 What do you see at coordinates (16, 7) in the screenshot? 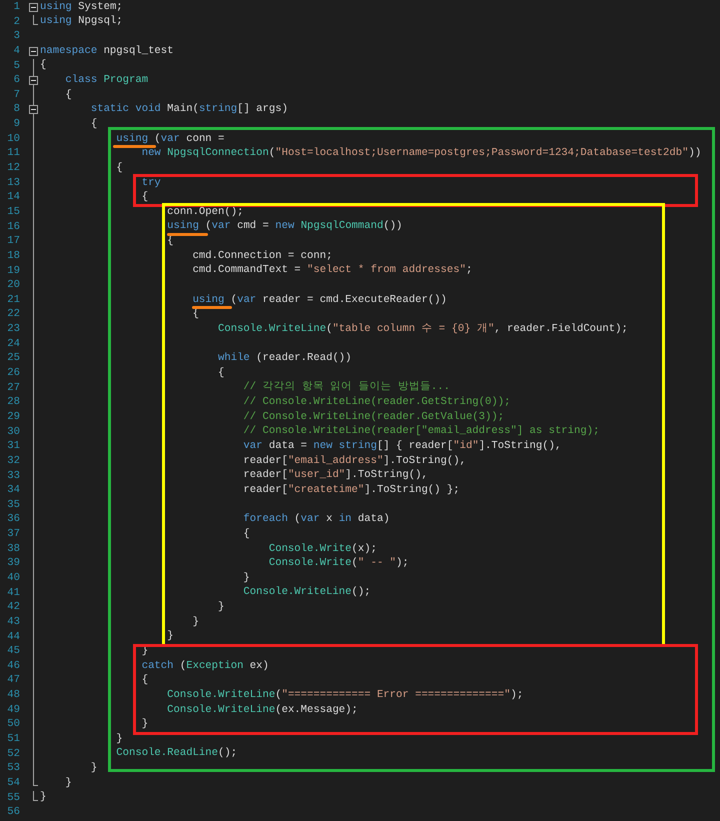
I see `line-number: 1` at bounding box center [16, 7].